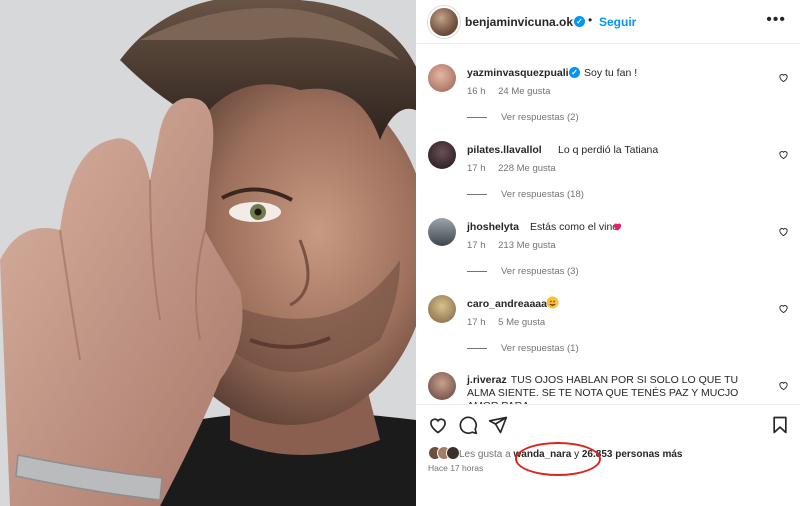 This screenshot has height=506, width=800. What do you see at coordinates (507, 304) in the screenshot?
I see `comment-username: caro_andreaaaa` at bounding box center [507, 304].